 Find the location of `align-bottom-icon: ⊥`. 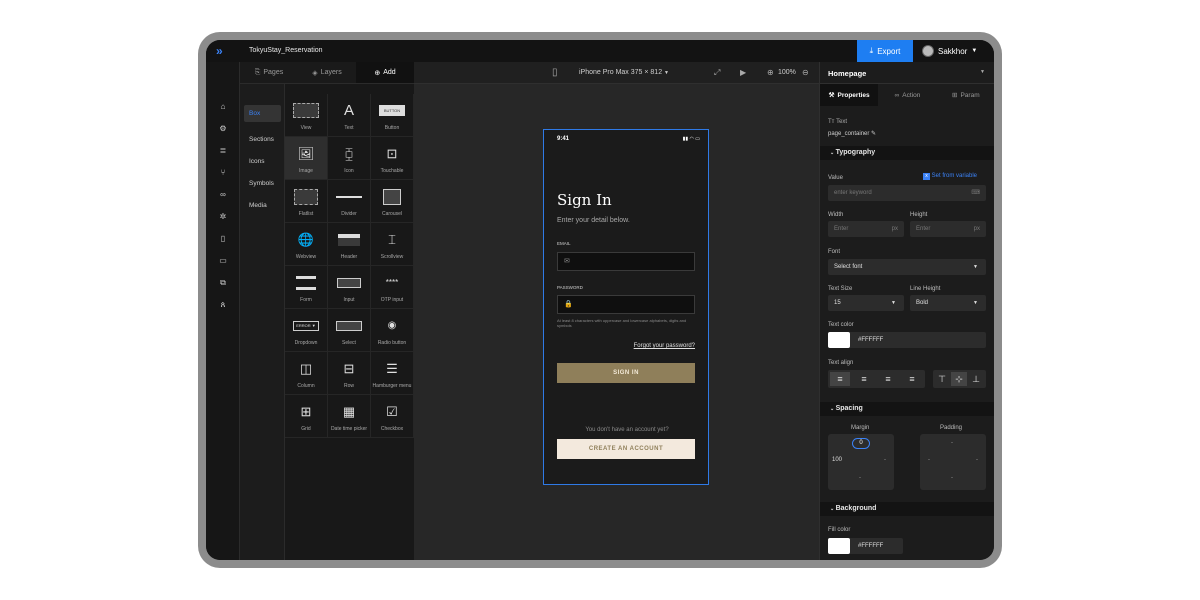

align-bottom-icon: ⊥ is located at coordinates (976, 379).